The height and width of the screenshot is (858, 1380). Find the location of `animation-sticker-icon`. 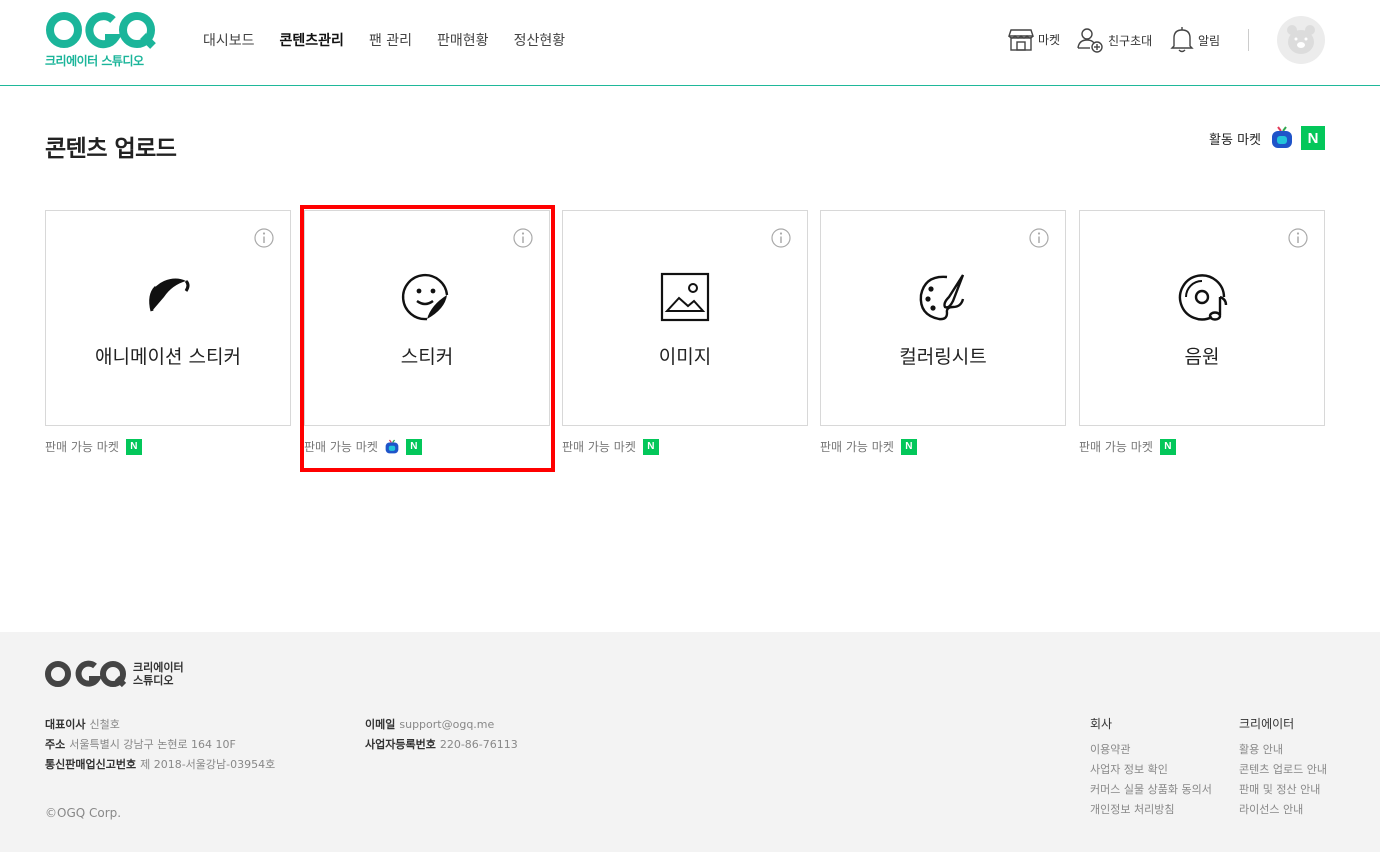

animation-sticker-icon is located at coordinates (169, 295).